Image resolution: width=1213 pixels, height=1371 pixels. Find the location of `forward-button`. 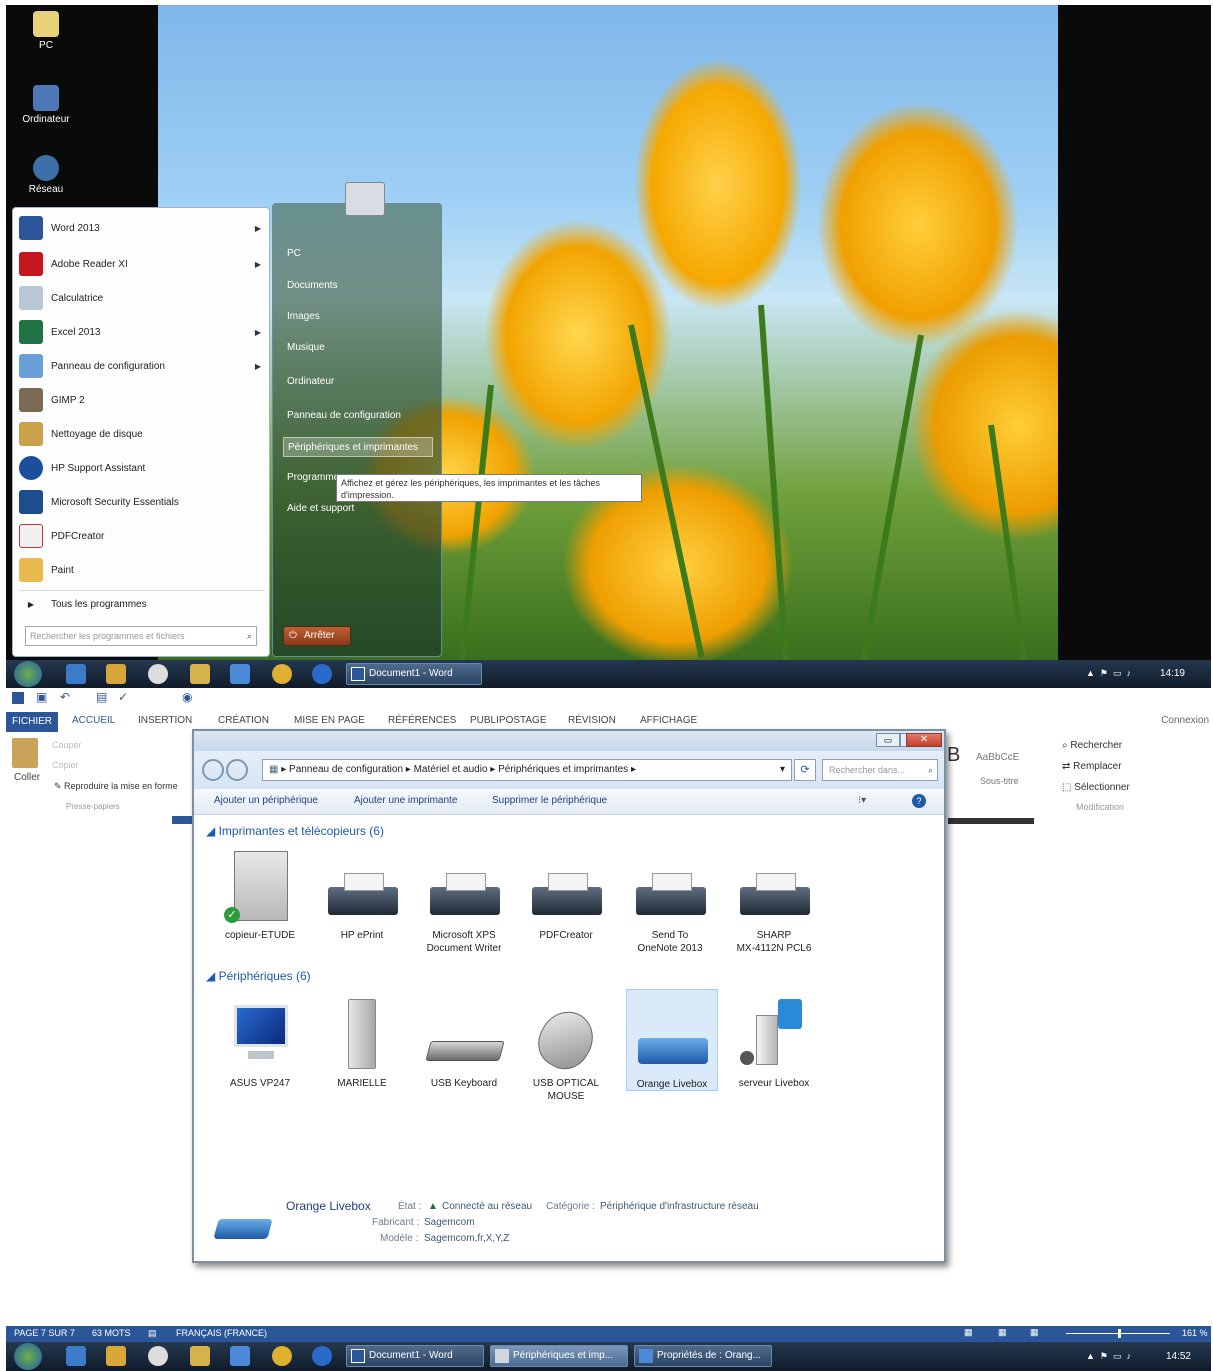

forward-button is located at coordinates (237, 770).